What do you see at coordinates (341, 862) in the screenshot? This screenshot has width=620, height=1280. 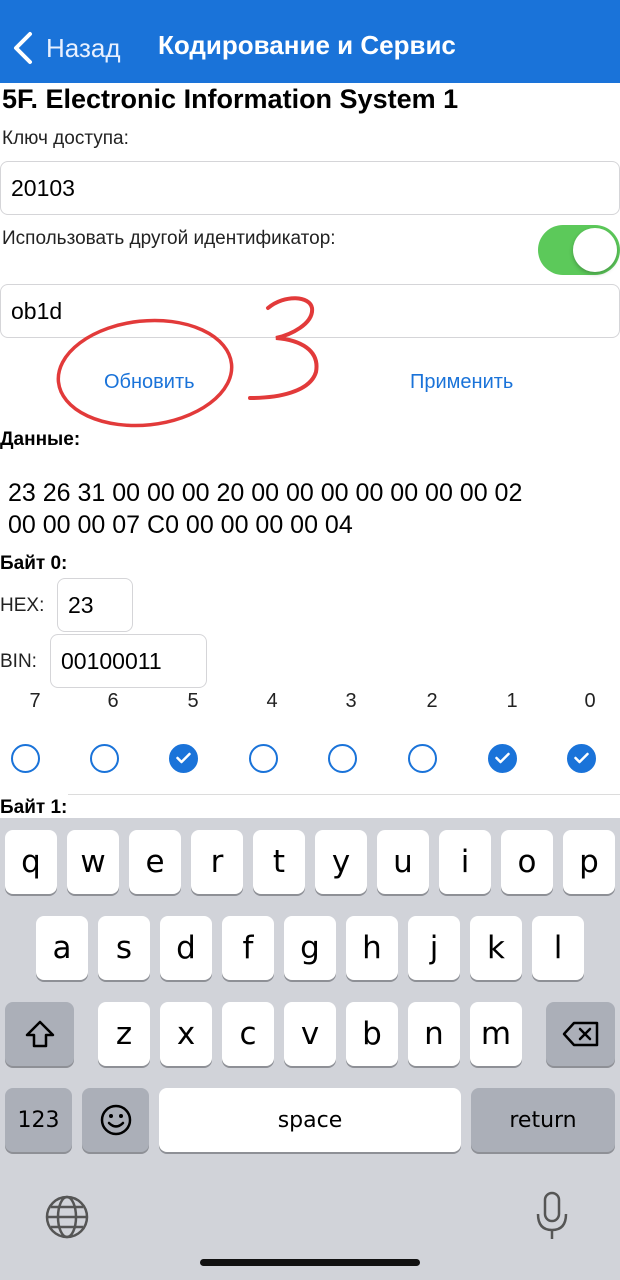 I see `key-y: y` at bounding box center [341, 862].